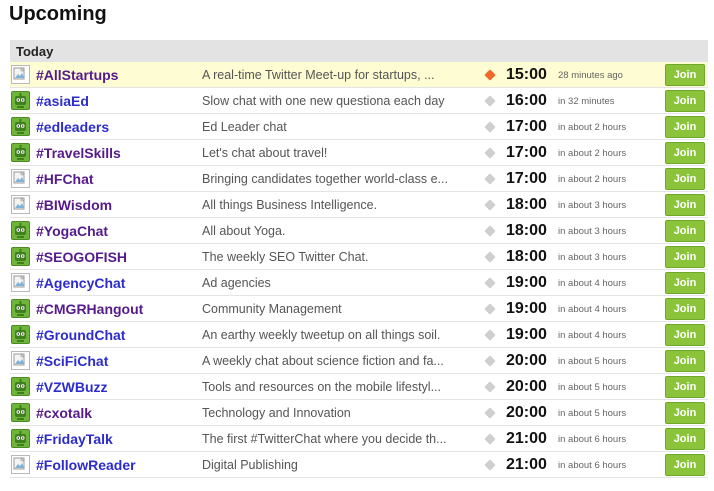  I want to click on chat-name-link: #CMGRHangout, so click(89, 309).